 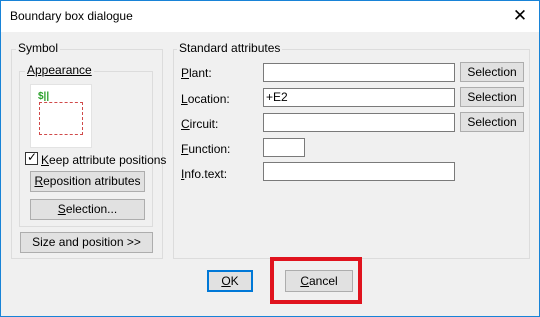 I want to click on info-text-field, so click(x=359, y=171).